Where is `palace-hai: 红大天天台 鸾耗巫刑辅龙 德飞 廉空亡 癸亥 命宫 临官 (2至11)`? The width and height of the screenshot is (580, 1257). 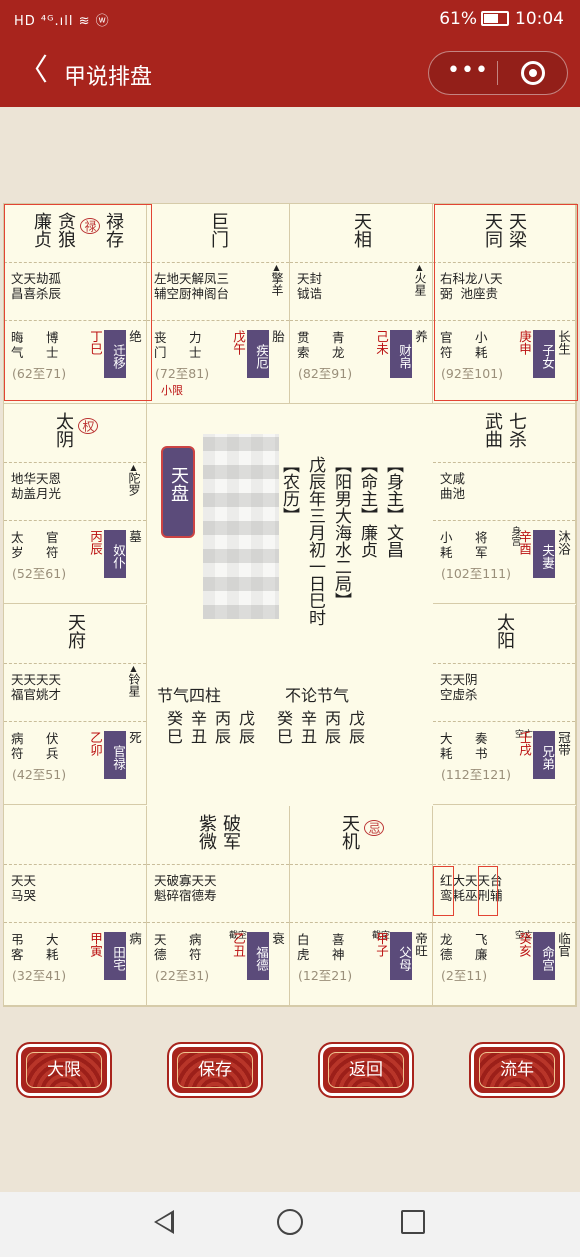 palace-hai: 红大天天台 鸾耗巫刑辅龙 德飞 廉空亡 癸亥 命宫 临官 (2至11) is located at coordinates (504, 906).